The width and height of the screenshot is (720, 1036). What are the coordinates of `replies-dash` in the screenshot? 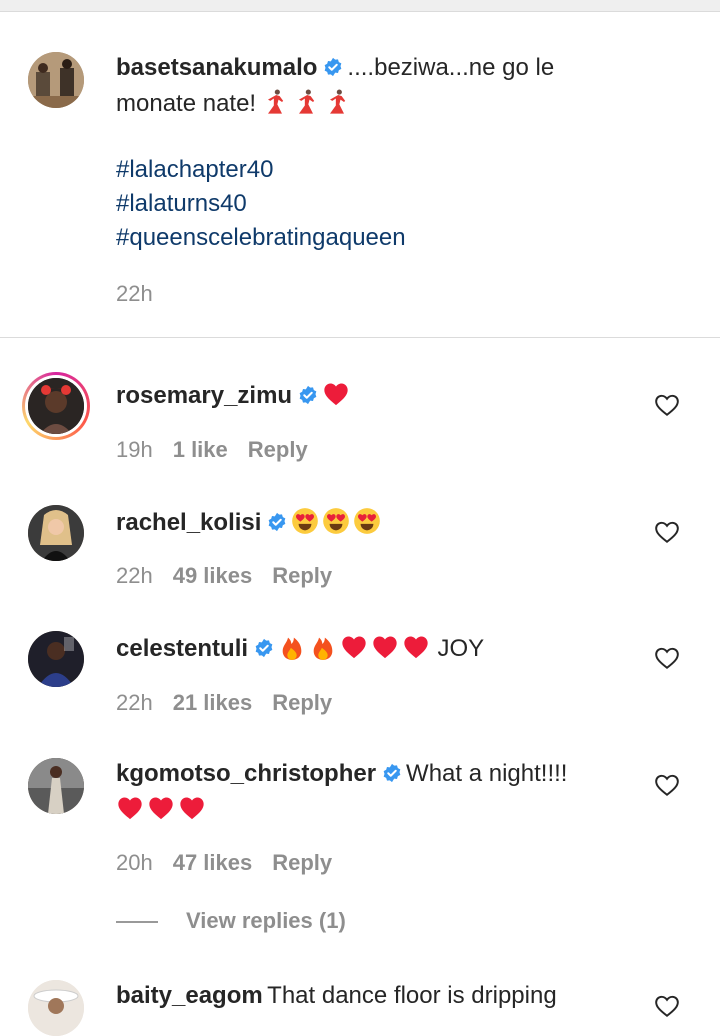 It's located at (137, 922).